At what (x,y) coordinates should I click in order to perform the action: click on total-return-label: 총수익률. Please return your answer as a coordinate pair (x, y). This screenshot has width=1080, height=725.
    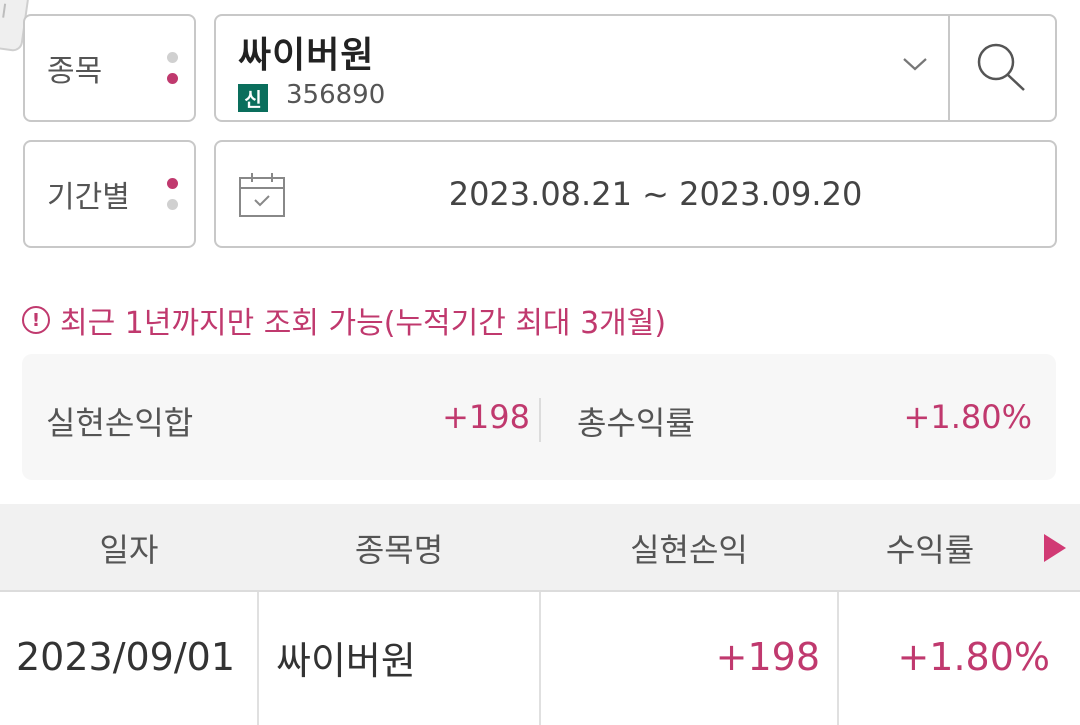
    Looking at the image, I should click on (636, 423).